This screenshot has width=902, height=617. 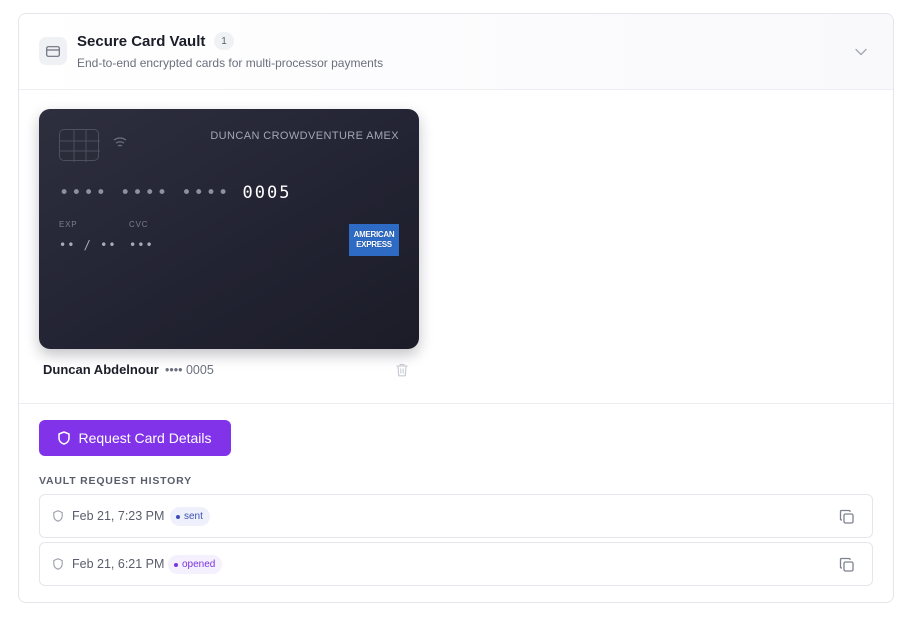 I want to click on card-count-badge: 1, so click(x=224, y=41).